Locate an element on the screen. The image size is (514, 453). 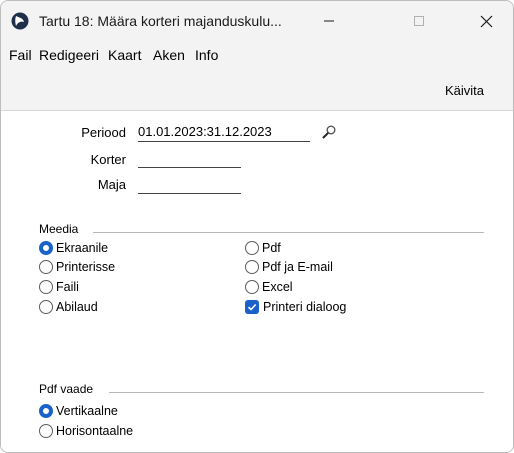
radio-abilaud: Abilaud is located at coordinates (68, 307).